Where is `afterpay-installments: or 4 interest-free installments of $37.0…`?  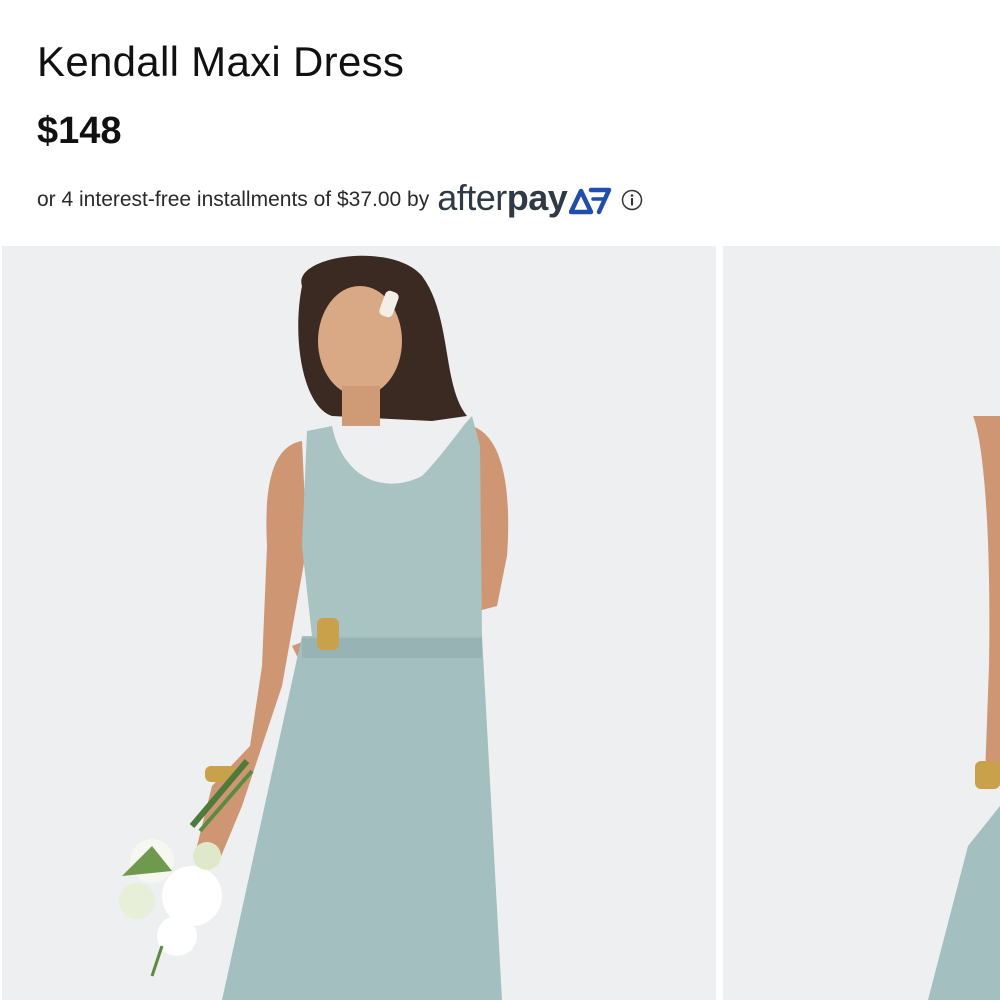
afterpay-installments: or 4 interest-free installments of $37.0… is located at coordinates (340, 200).